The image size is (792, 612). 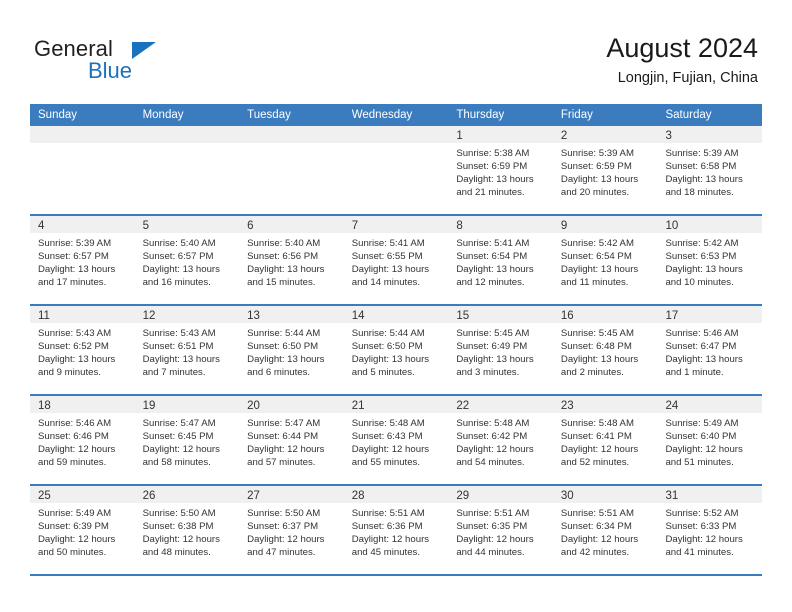 What do you see at coordinates (596, 347) in the screenshot?
I see `sunset-text: Sunset: 6:48 PM` at bounding box center [596, 347].